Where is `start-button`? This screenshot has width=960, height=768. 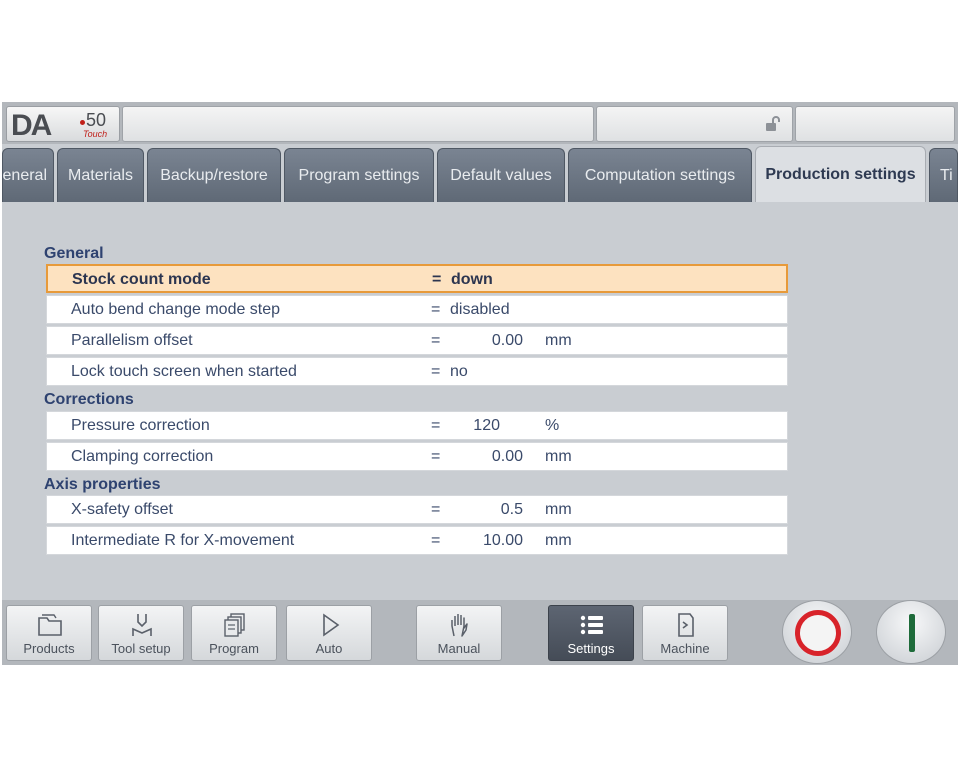
start-button is located at coordinates (911, 632).